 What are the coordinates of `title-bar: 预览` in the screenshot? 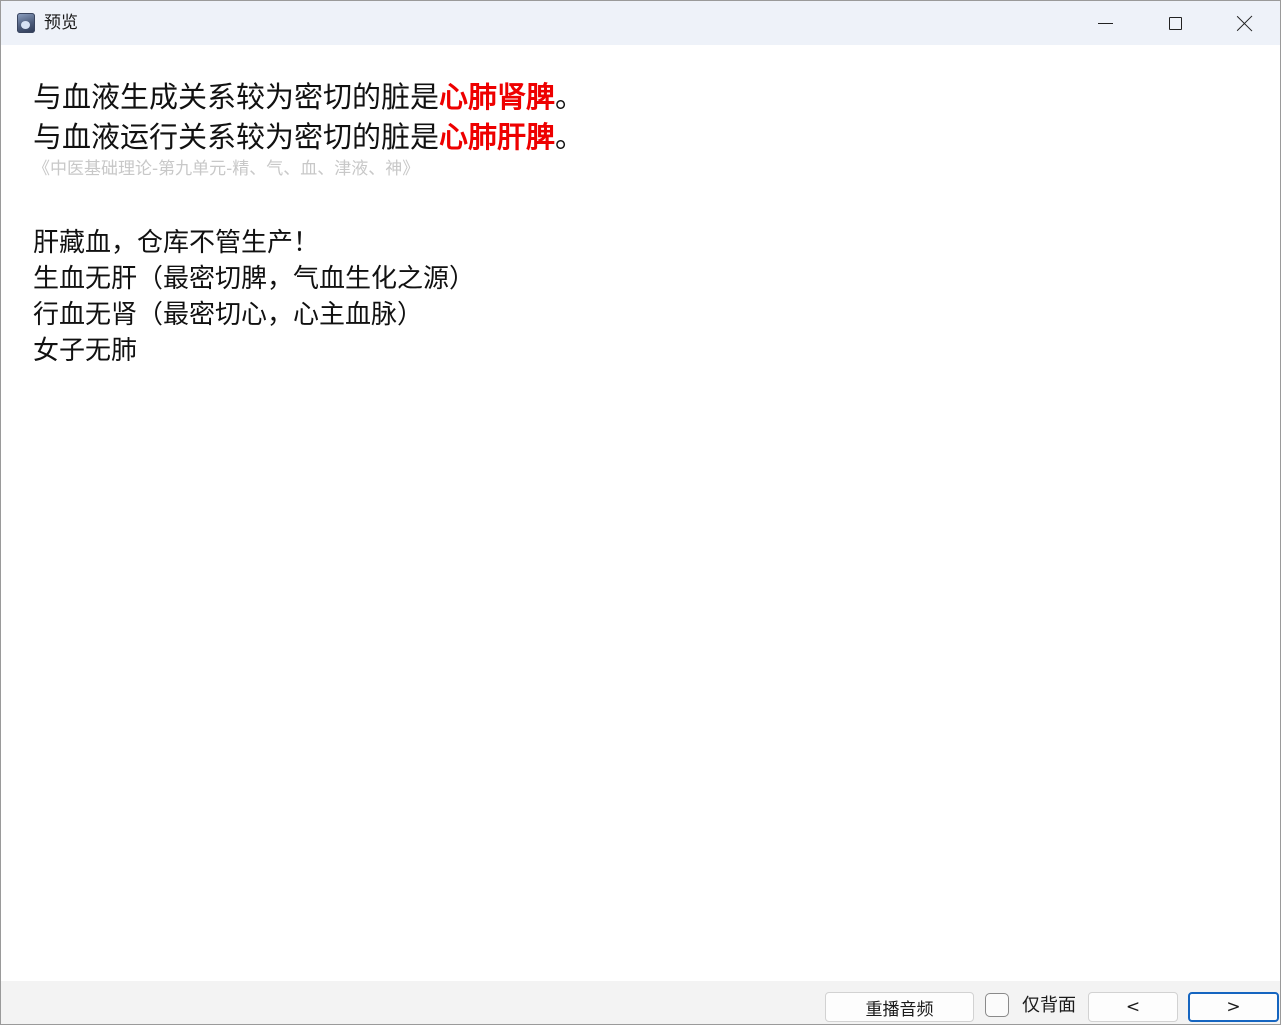 It's located at (640, 23).